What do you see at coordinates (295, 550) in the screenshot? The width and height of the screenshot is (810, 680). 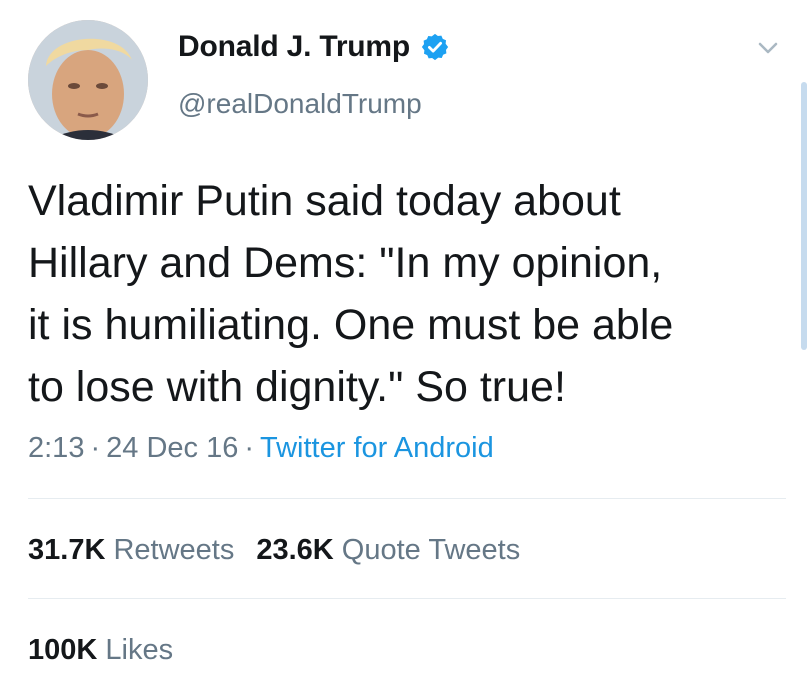 I see `quote-tweets-count: 23.6K` at bounding box center [295, 550].